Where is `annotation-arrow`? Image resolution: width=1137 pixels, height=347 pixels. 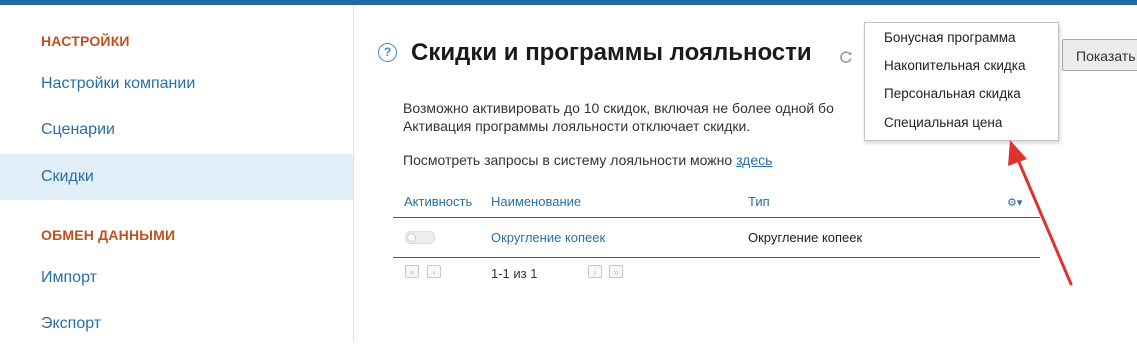 annotation-arrow is located at coordinates (1040, 213).